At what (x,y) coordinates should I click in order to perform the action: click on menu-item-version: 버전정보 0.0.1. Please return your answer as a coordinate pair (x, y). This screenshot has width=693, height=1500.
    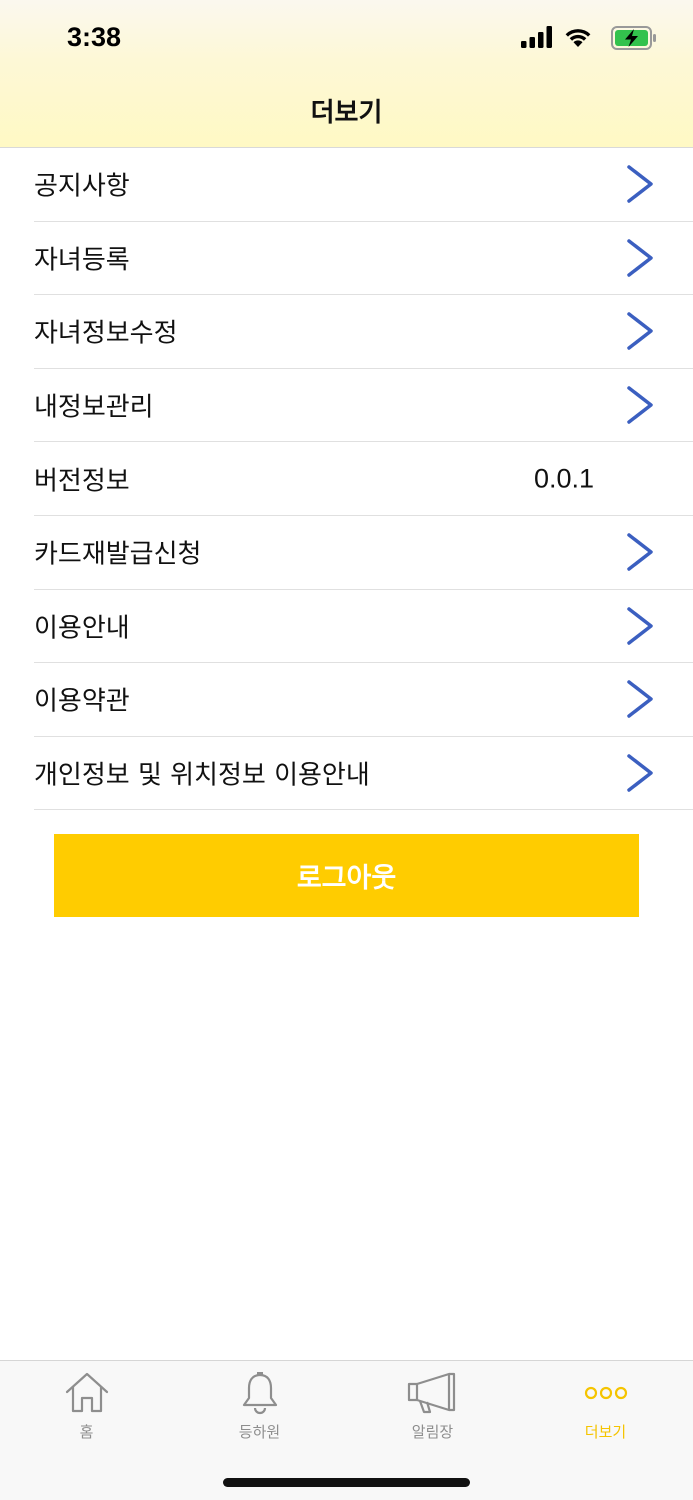
    Looking at the image, I should click on (363, 479).